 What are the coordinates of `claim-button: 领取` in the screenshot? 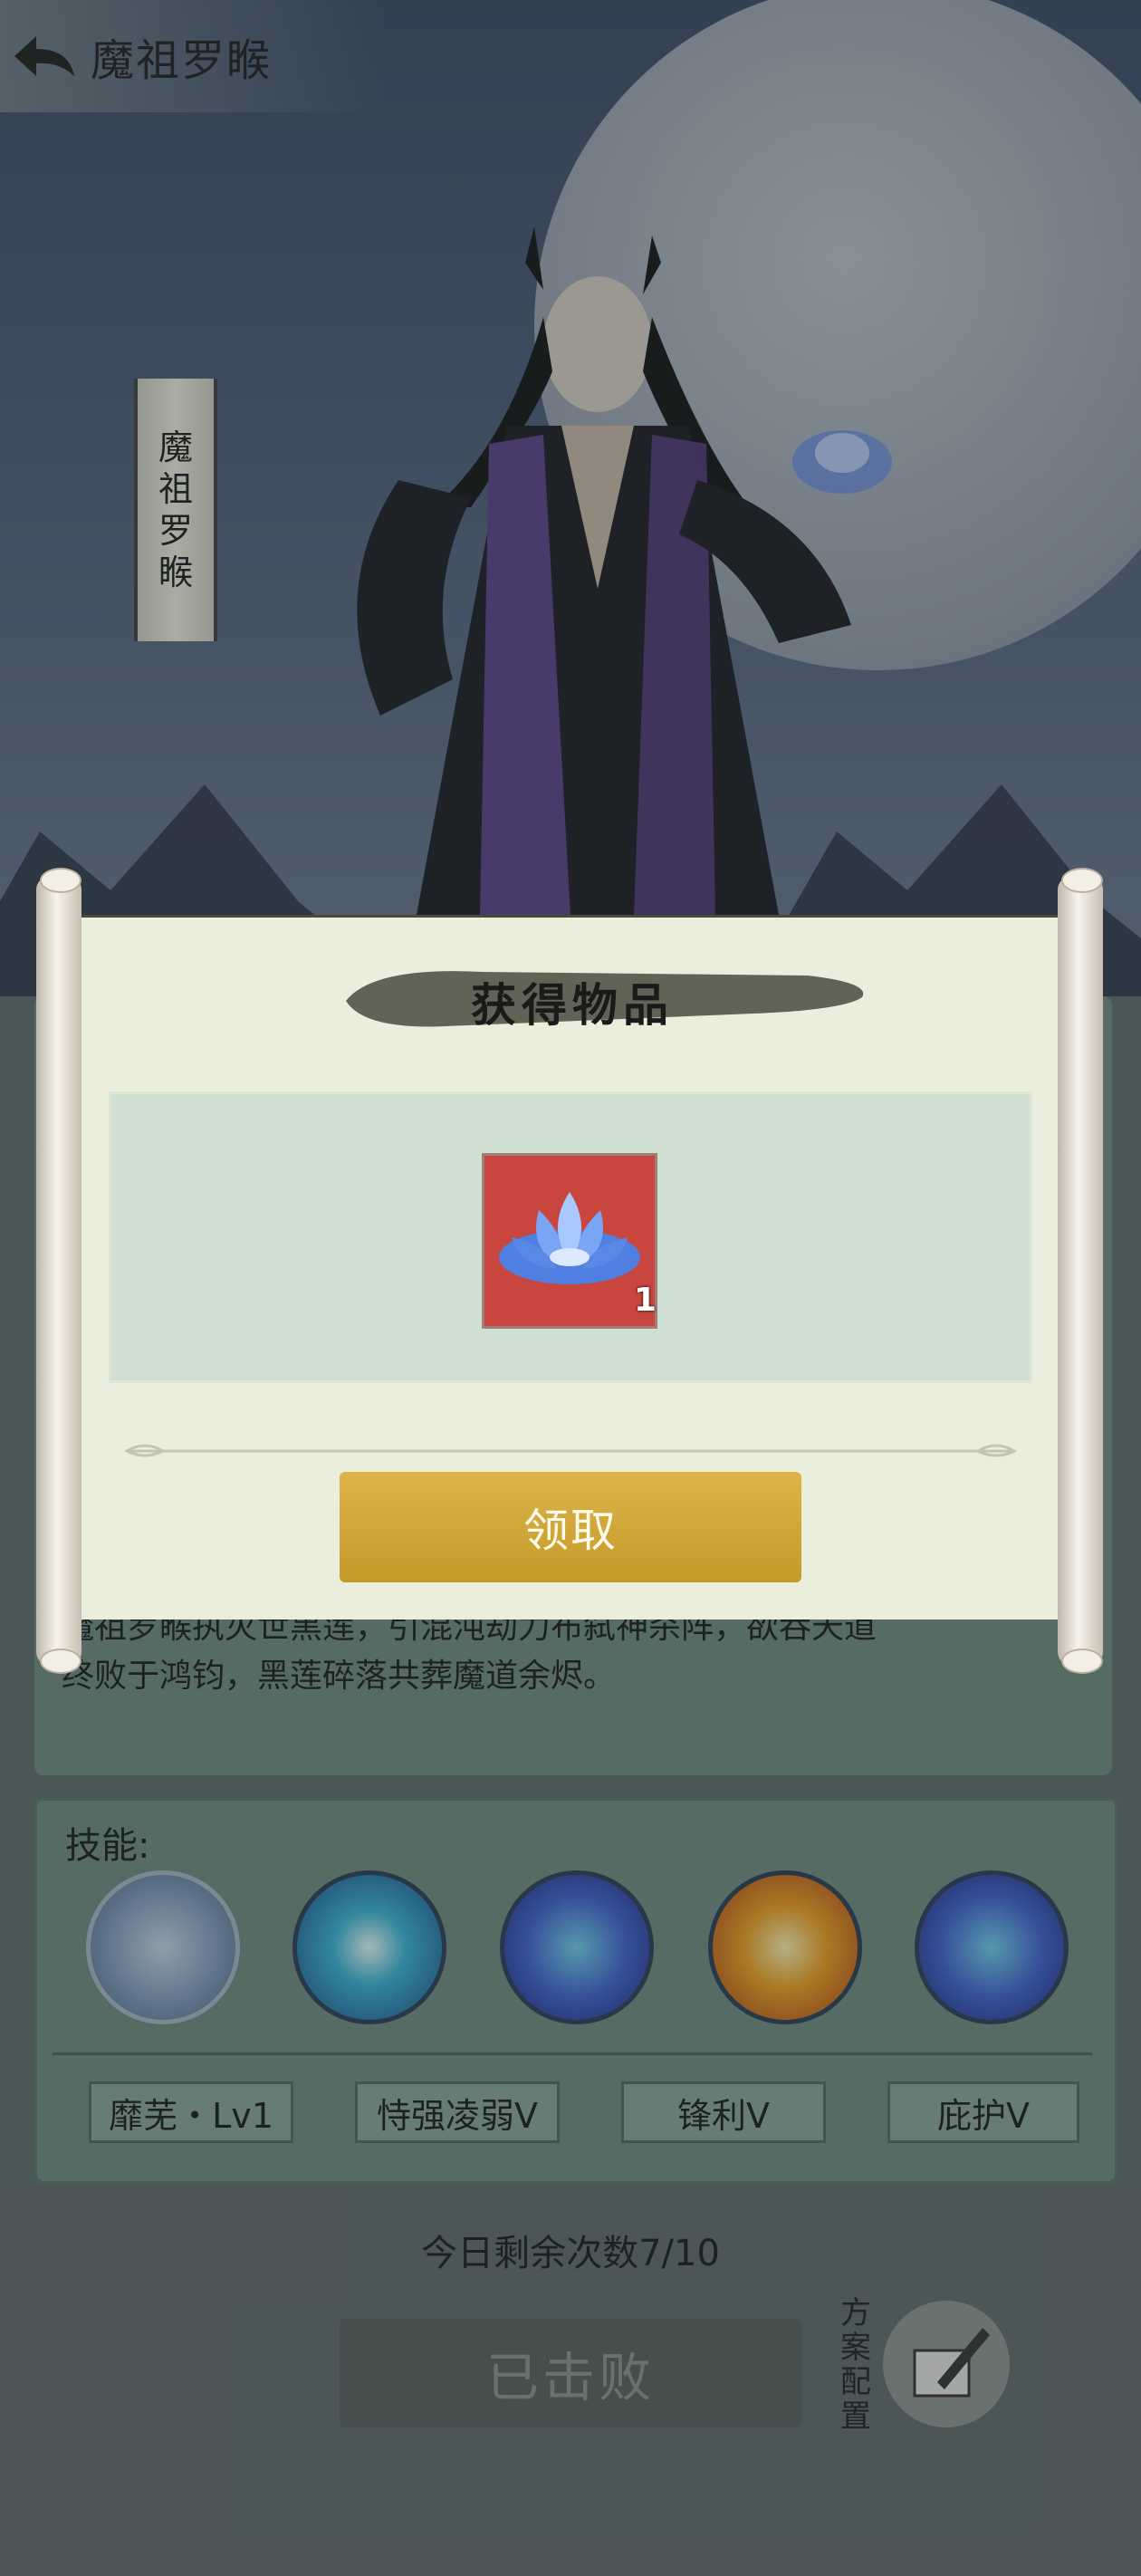 It's located at (570, 1527).